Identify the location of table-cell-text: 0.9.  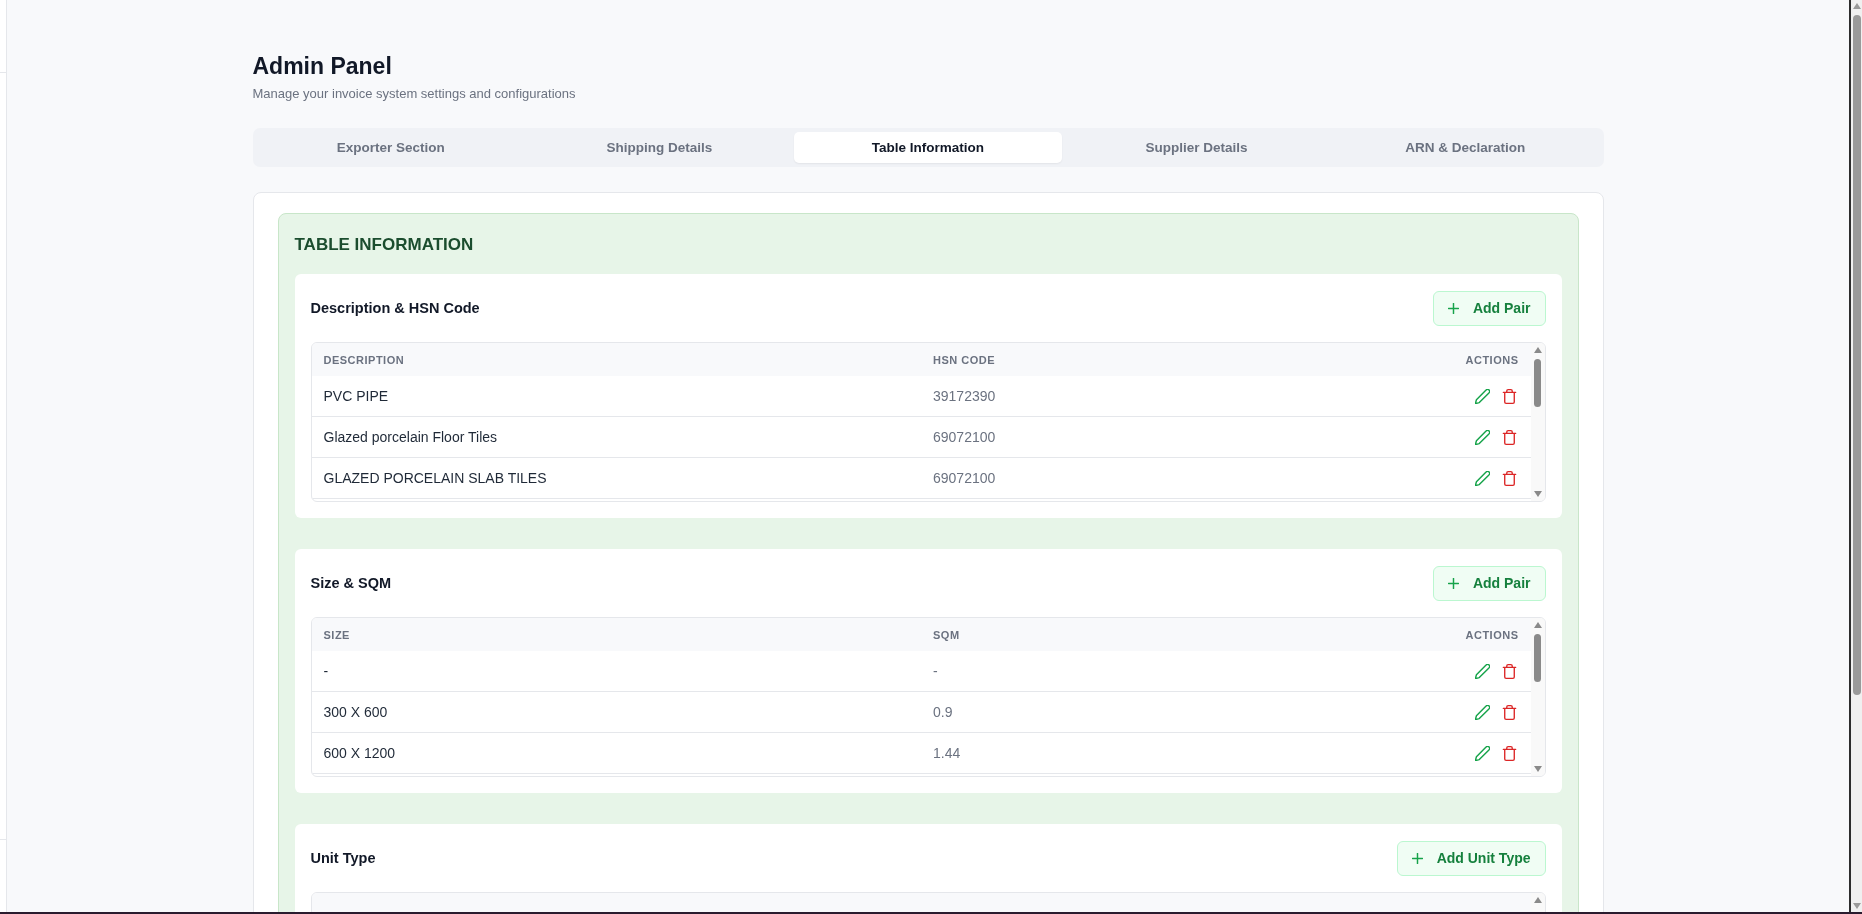
(943, 712).